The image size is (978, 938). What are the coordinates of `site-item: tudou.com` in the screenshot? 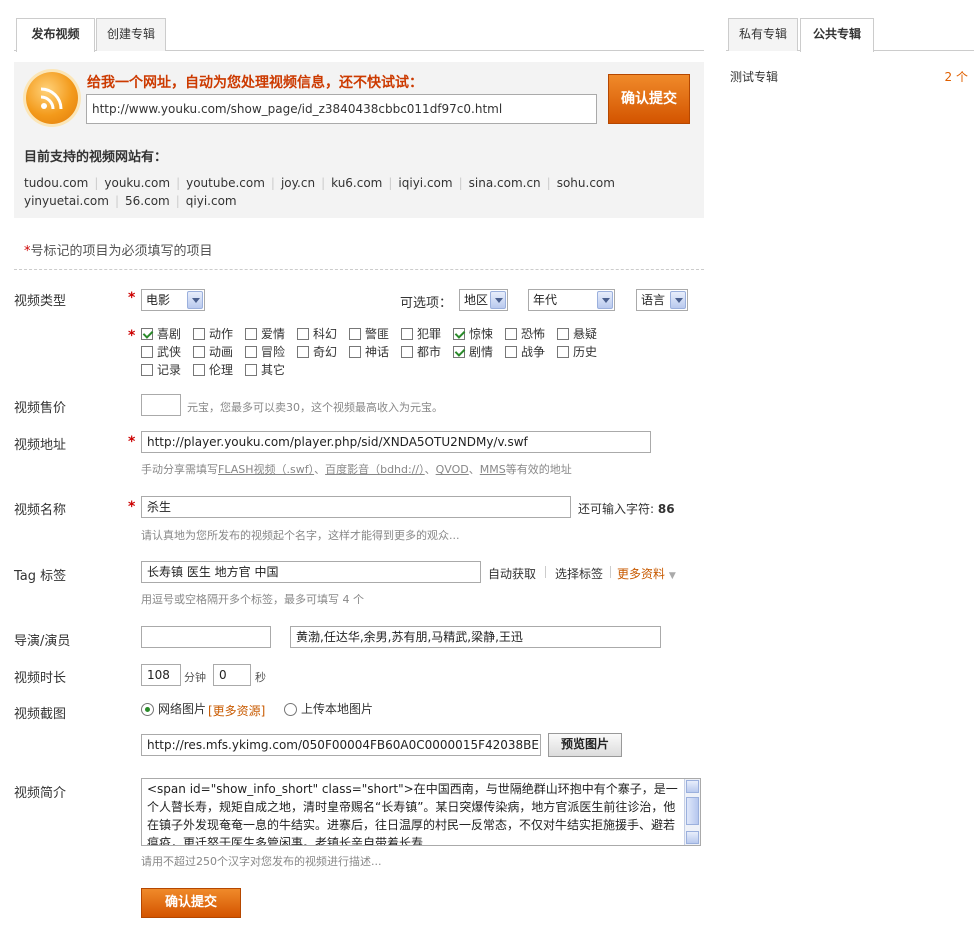 It's located at (56, 183).